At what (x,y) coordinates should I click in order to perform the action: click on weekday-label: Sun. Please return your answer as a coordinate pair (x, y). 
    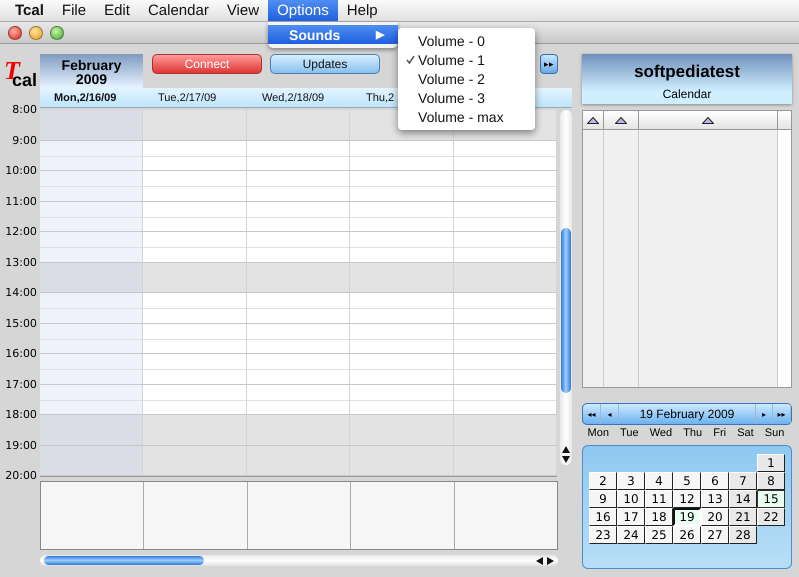
    Looking at the image, I should click on (774, 434).